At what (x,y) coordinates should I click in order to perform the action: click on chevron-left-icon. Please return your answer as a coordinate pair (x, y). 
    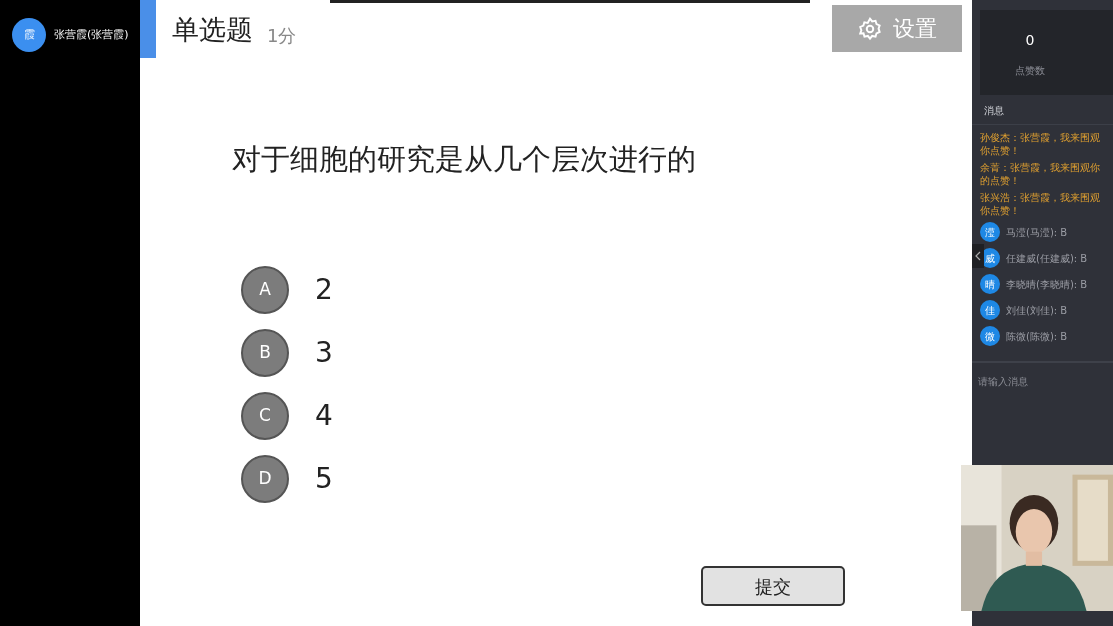
    Looking at the image, I should click on (978, 256).